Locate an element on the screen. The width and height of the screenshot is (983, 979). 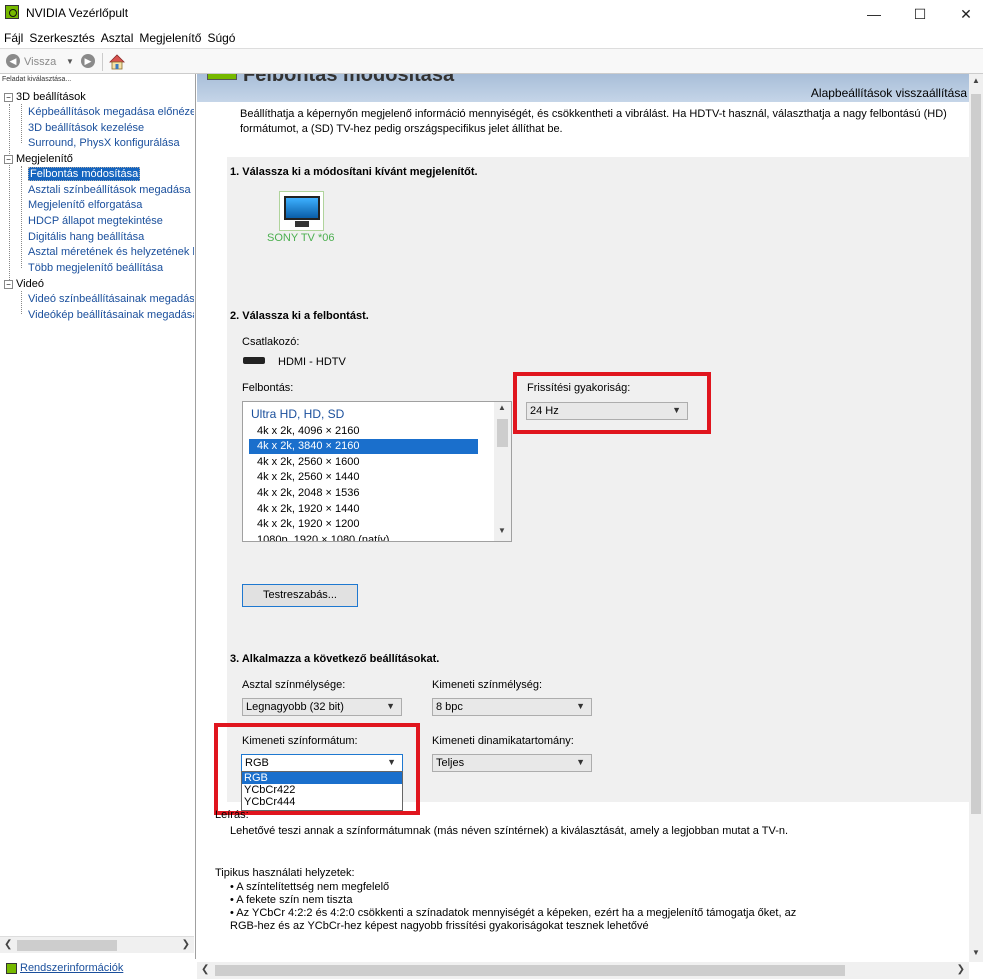
maximize-button: ☐ is located at coordinates (920, 14).